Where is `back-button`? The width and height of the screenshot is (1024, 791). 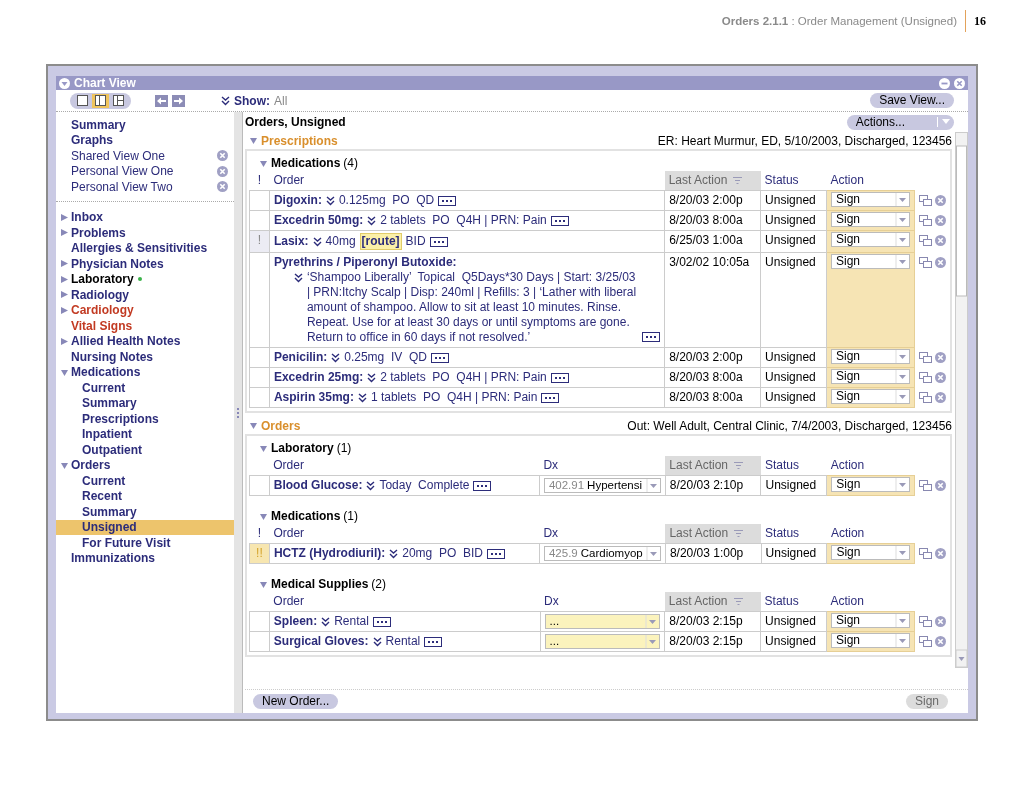 back-button is located at coordinates (161, 100).